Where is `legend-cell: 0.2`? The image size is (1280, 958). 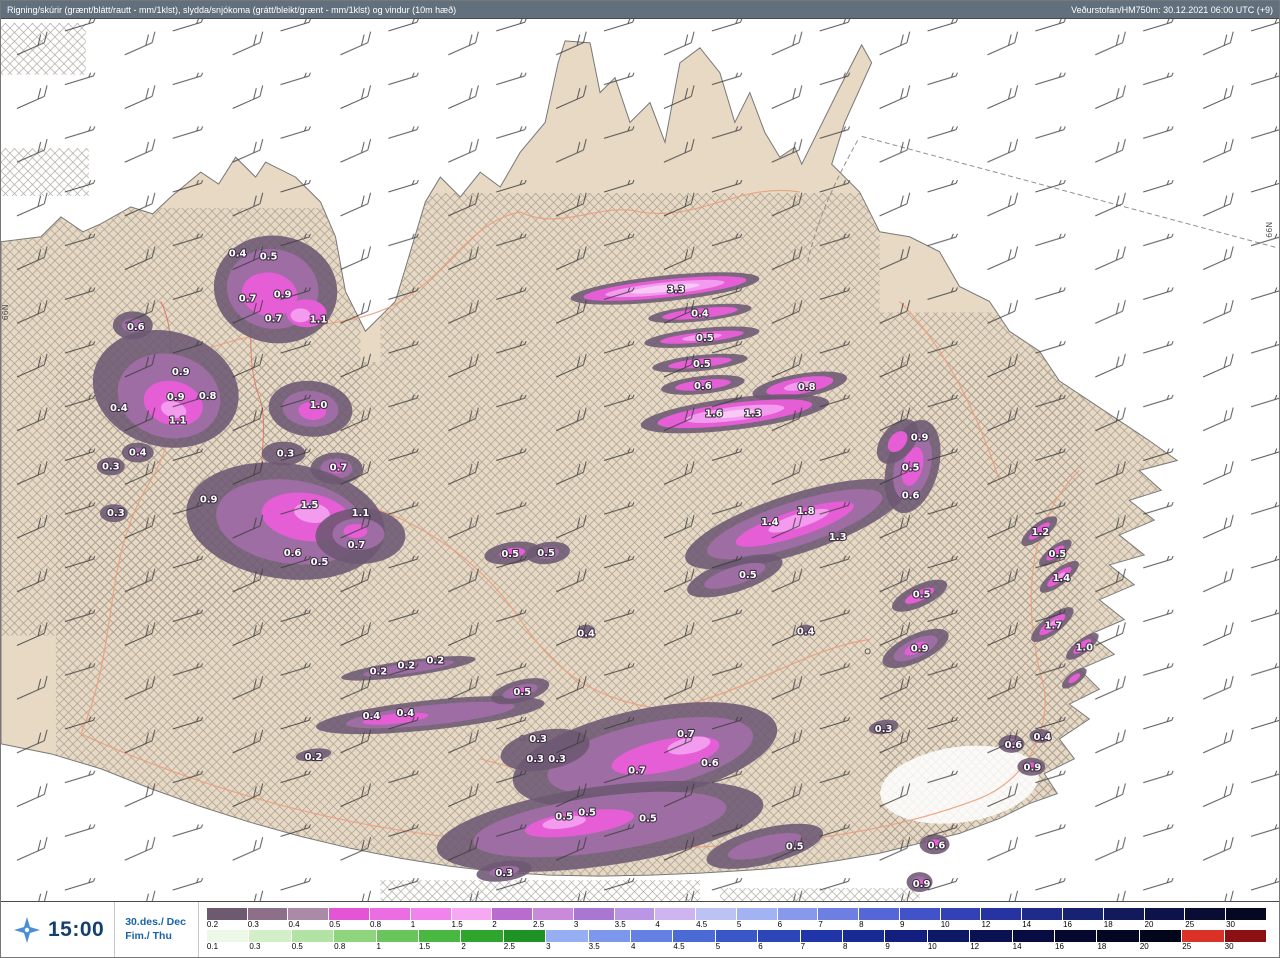 legend-cell: 0.2 is located at coordinates (227, 918).